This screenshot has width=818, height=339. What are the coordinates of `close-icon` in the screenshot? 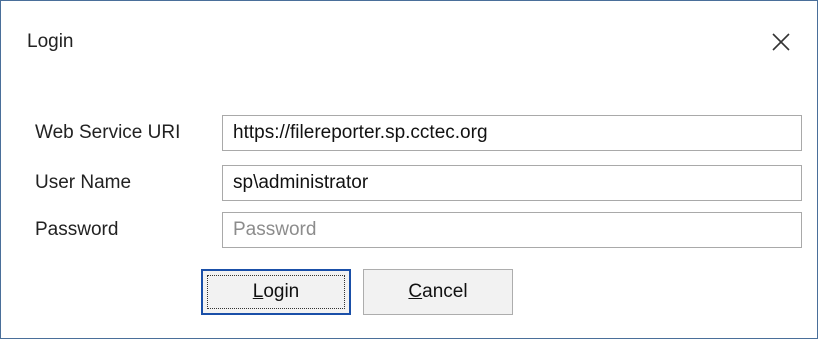 It's located at (781, 42).